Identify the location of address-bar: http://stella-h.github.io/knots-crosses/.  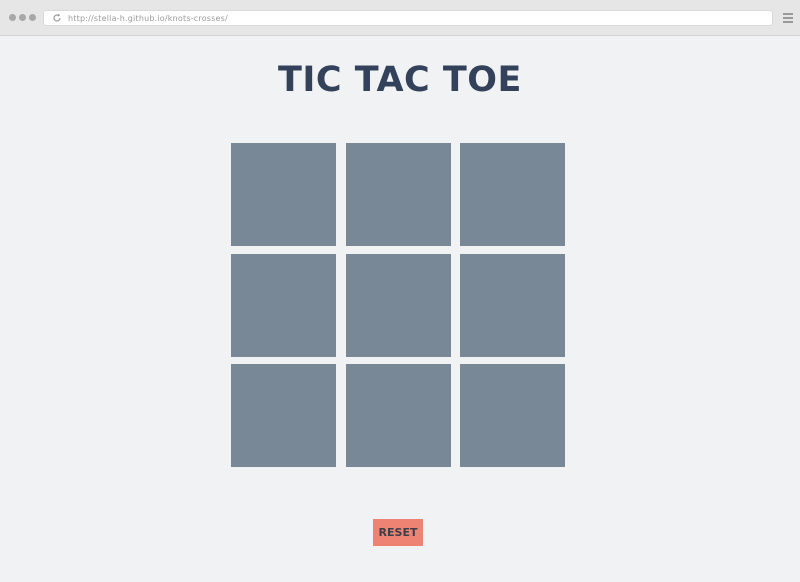
(408, 18).